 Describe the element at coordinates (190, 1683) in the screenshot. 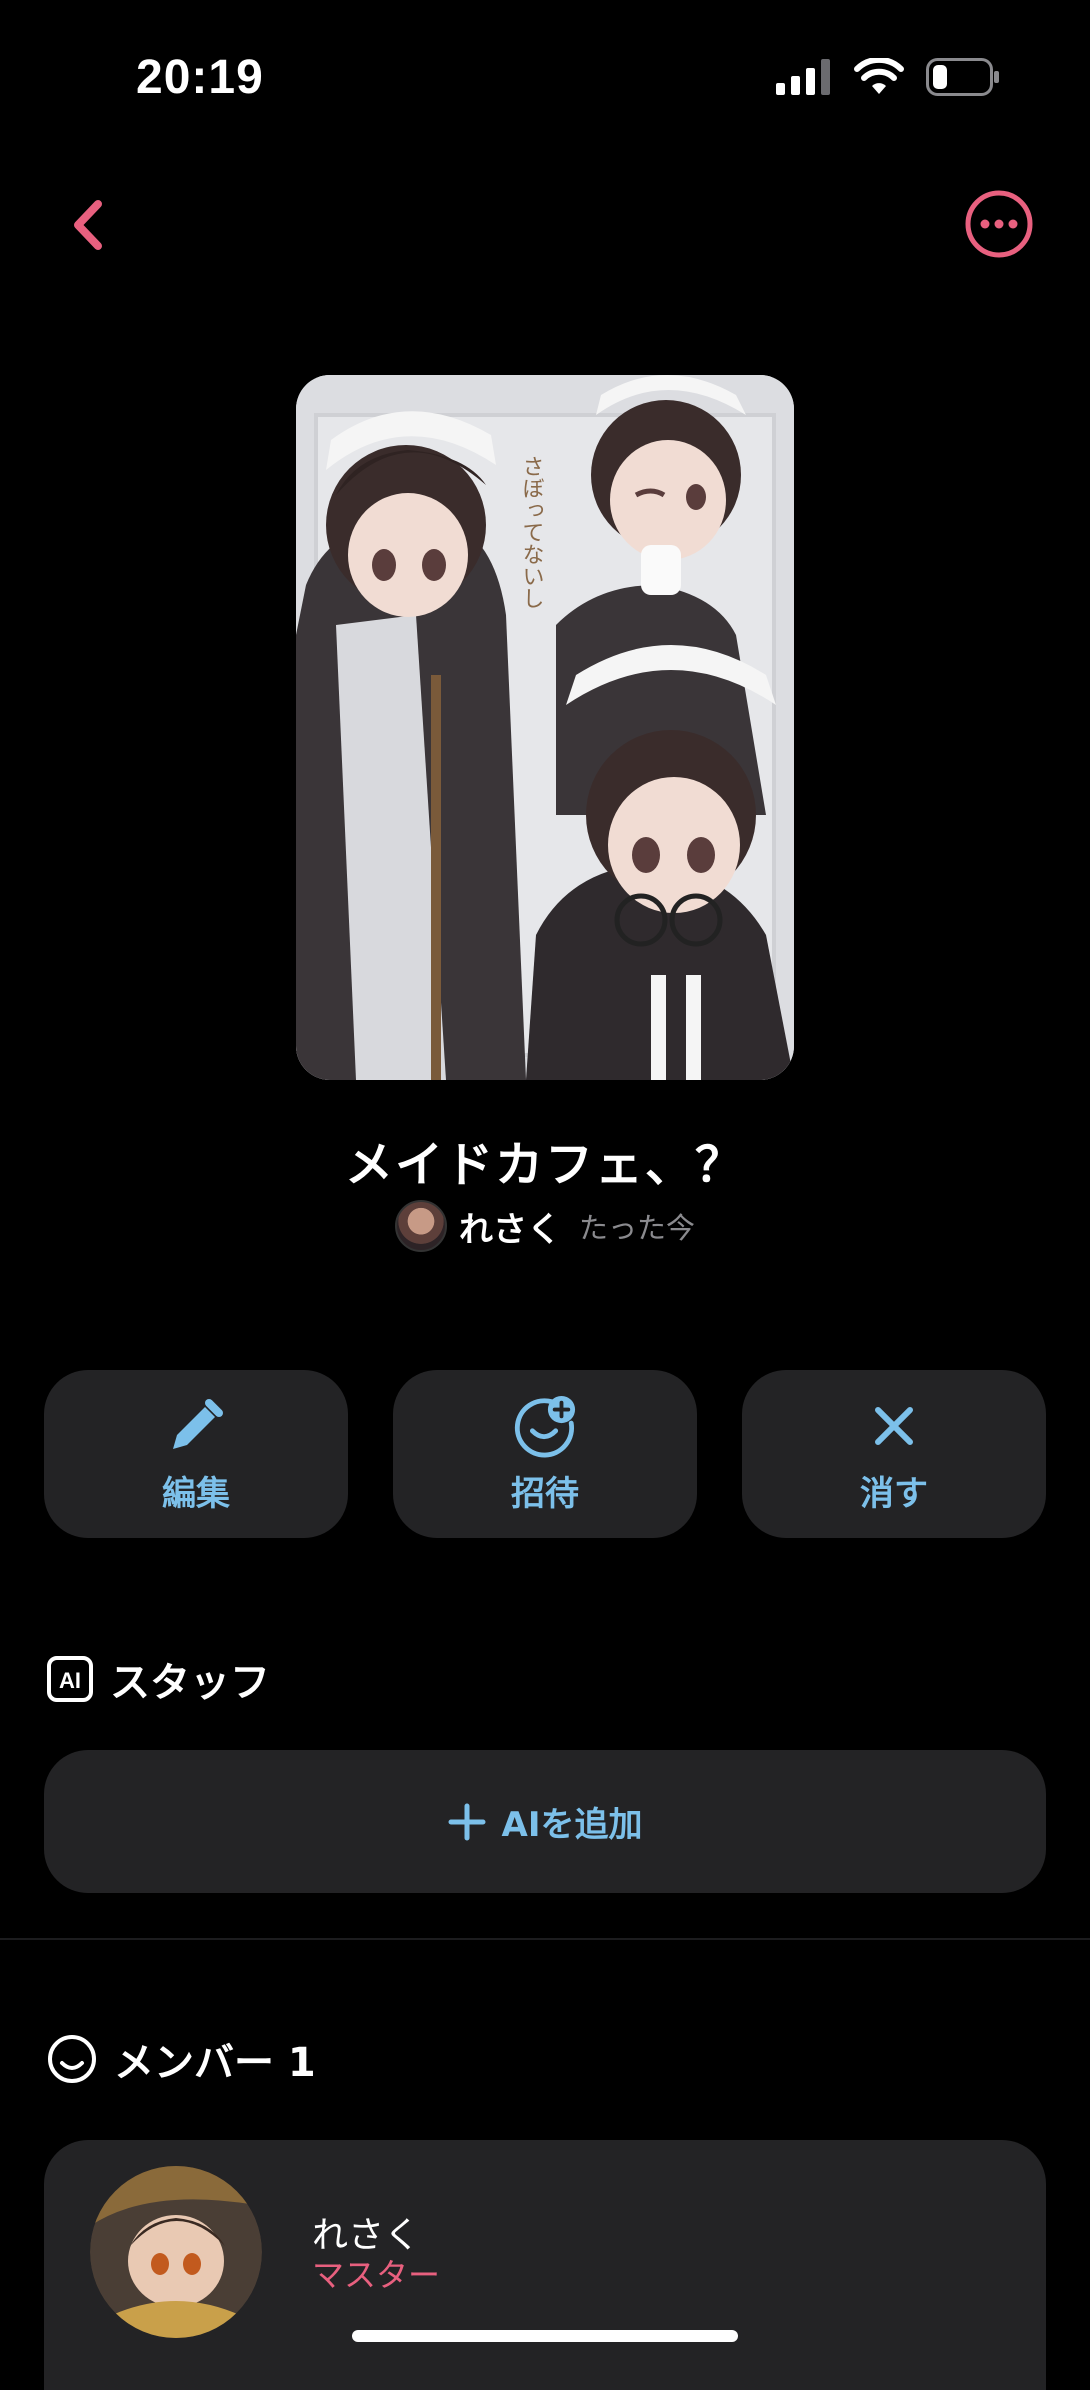

I see `staff-section-title: スタッフ` at that location.